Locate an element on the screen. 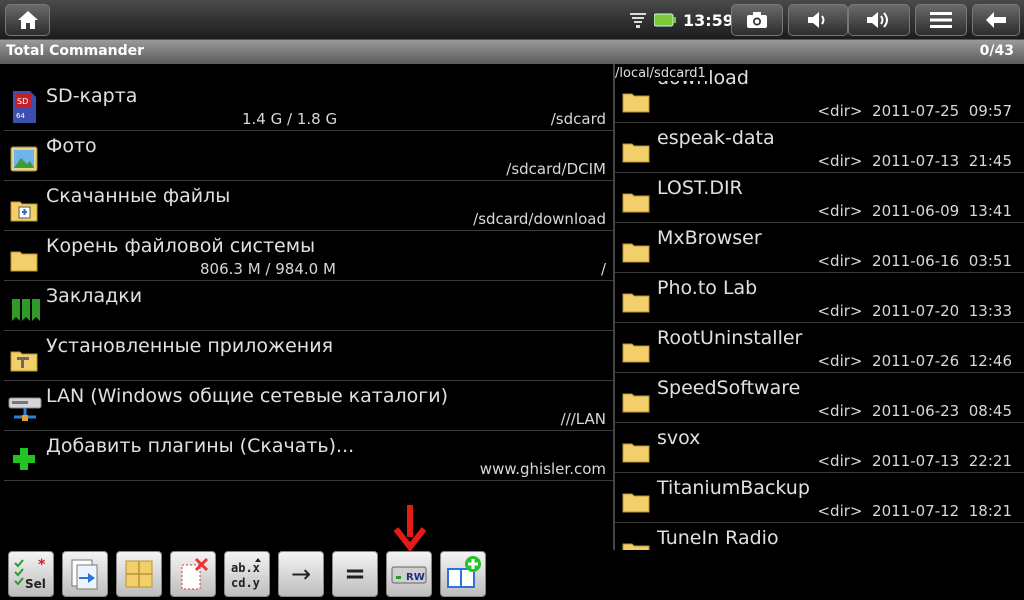  move-button: → is located at coordinates (301, 574).